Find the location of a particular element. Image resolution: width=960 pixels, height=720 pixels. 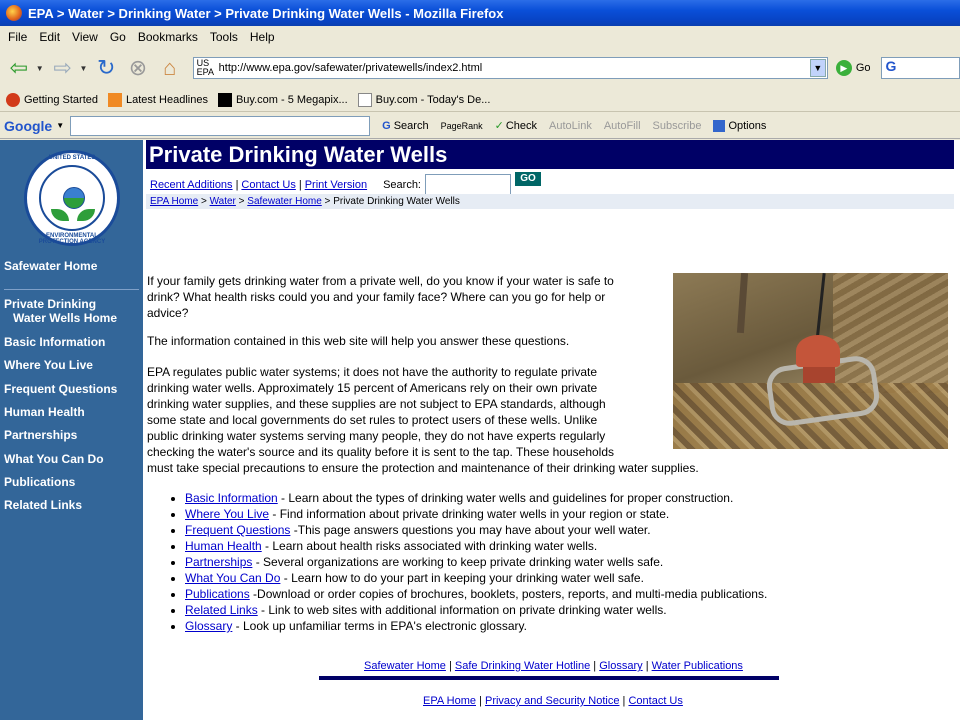

stop-button: ⊗ is located at coordinates (138, 68).